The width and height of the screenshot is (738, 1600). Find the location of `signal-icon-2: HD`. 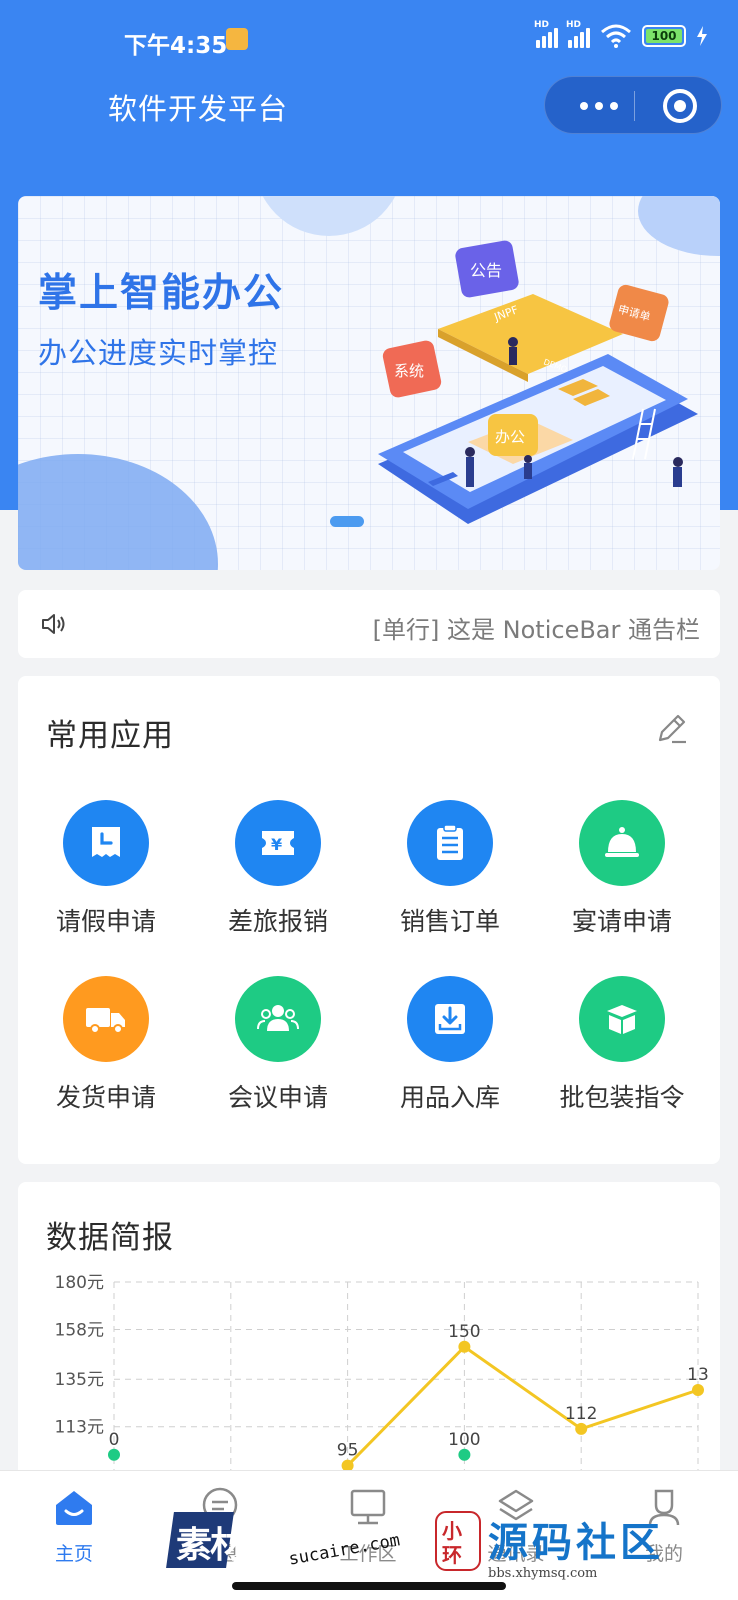

signal-icon-2: HD is located at coordinates (578, 34).